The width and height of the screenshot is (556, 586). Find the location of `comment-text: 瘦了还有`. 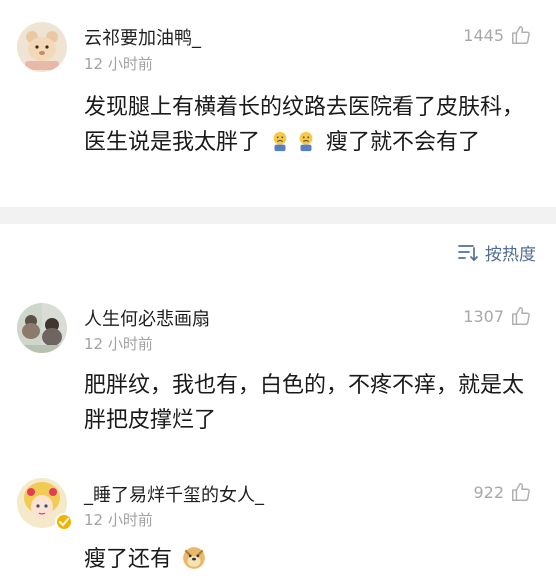

comment-text: 瘦了还有 is located at coordinates (309, 559).